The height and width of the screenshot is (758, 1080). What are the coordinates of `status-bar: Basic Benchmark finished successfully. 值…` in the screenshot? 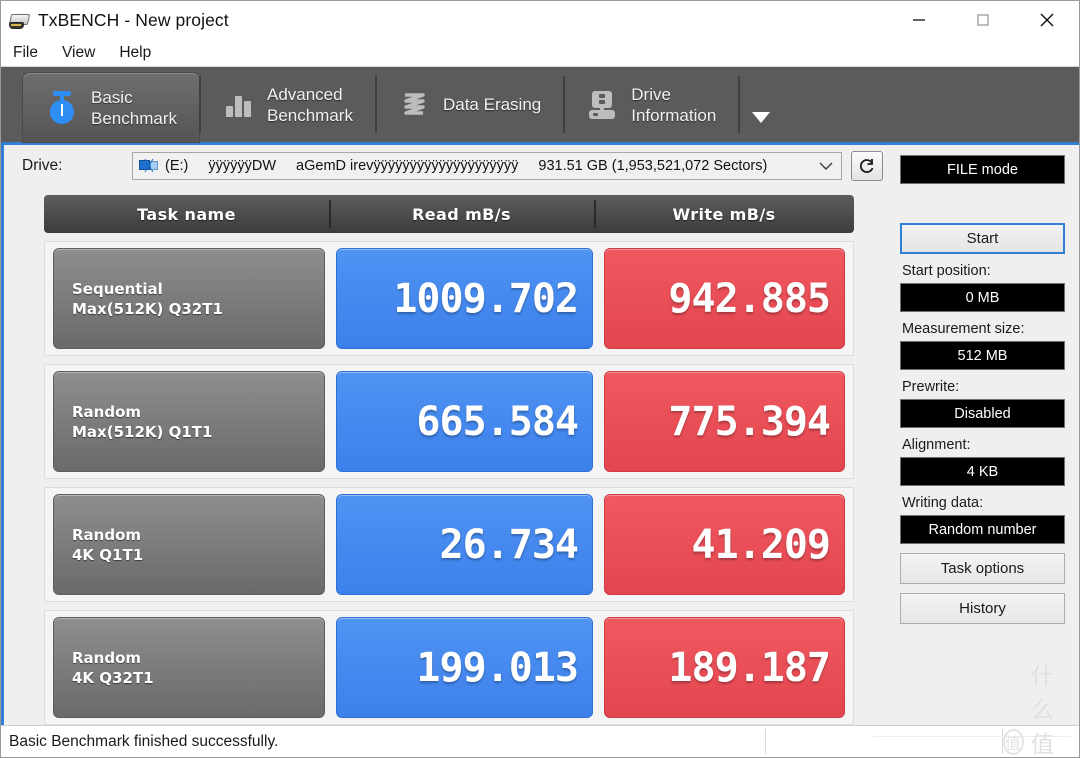 It's located at (540, 711).